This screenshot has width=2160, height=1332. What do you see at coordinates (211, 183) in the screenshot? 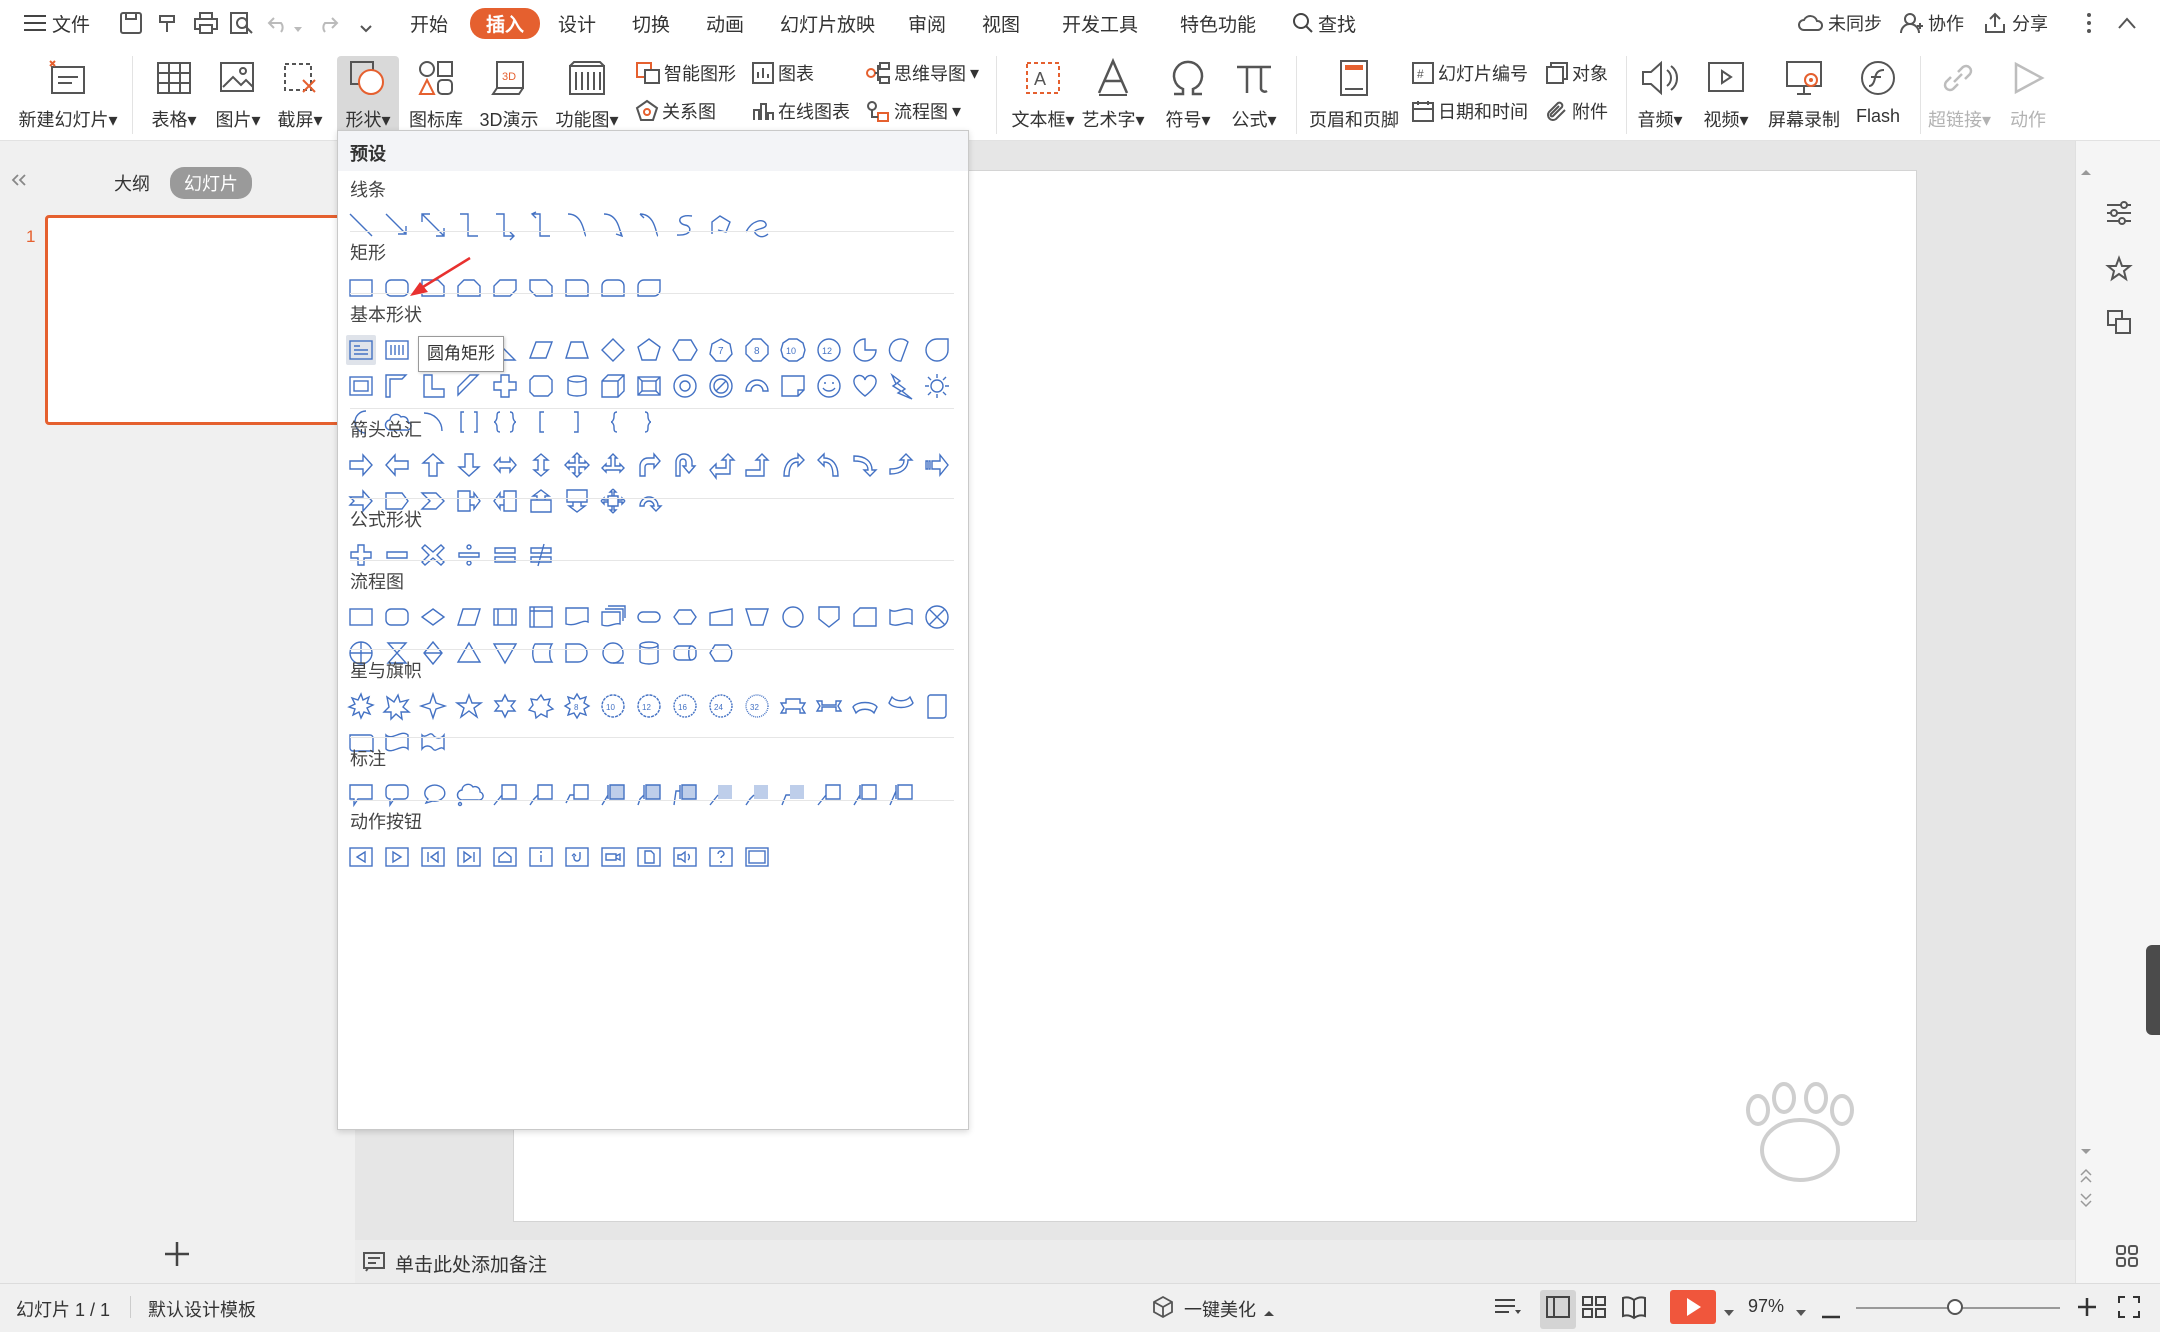
I see `tab-slides: 幻灯片` at bounding box center [211, 183].